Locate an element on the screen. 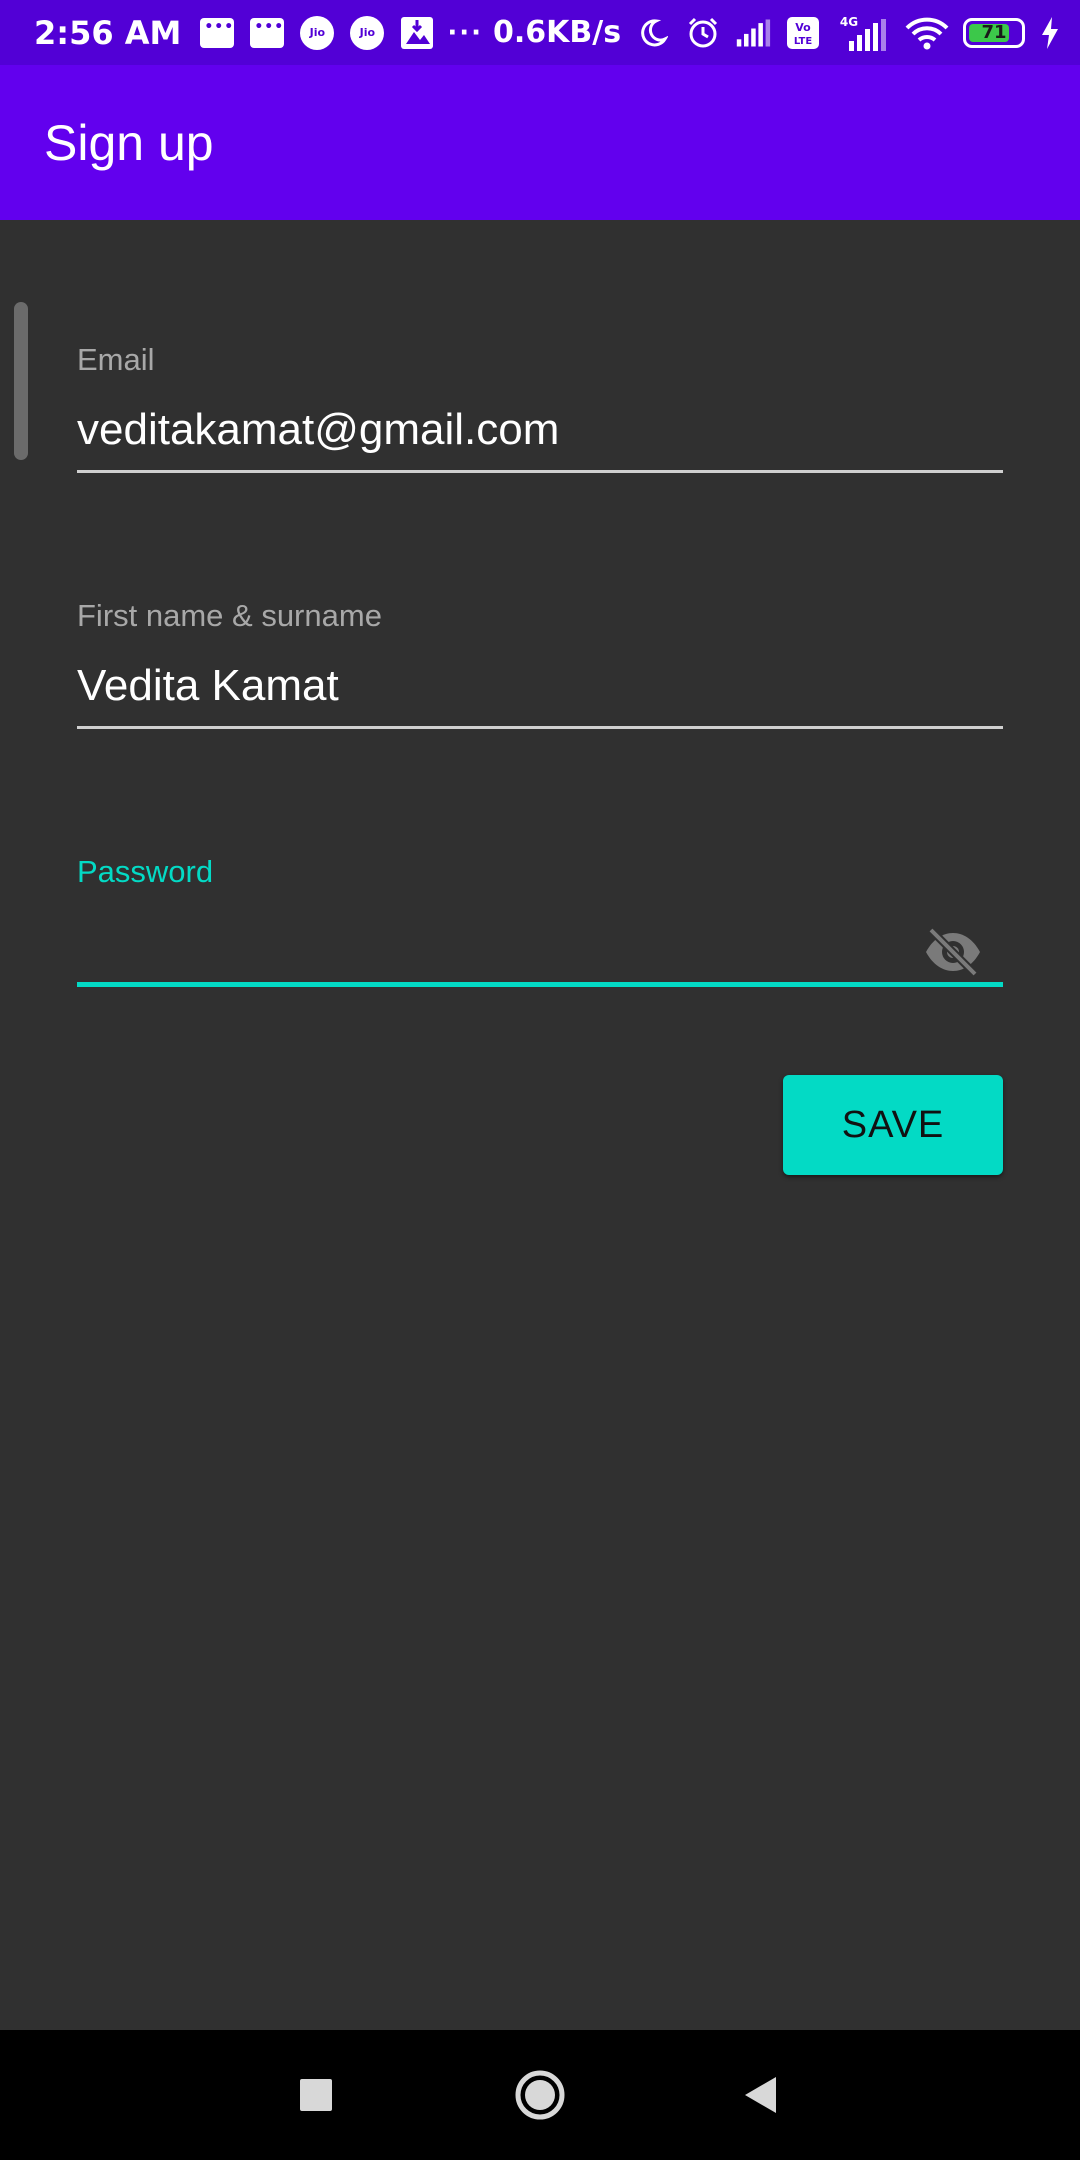 The image size is (1080, 2160). home-icon is located at coordinates (540, 2095).